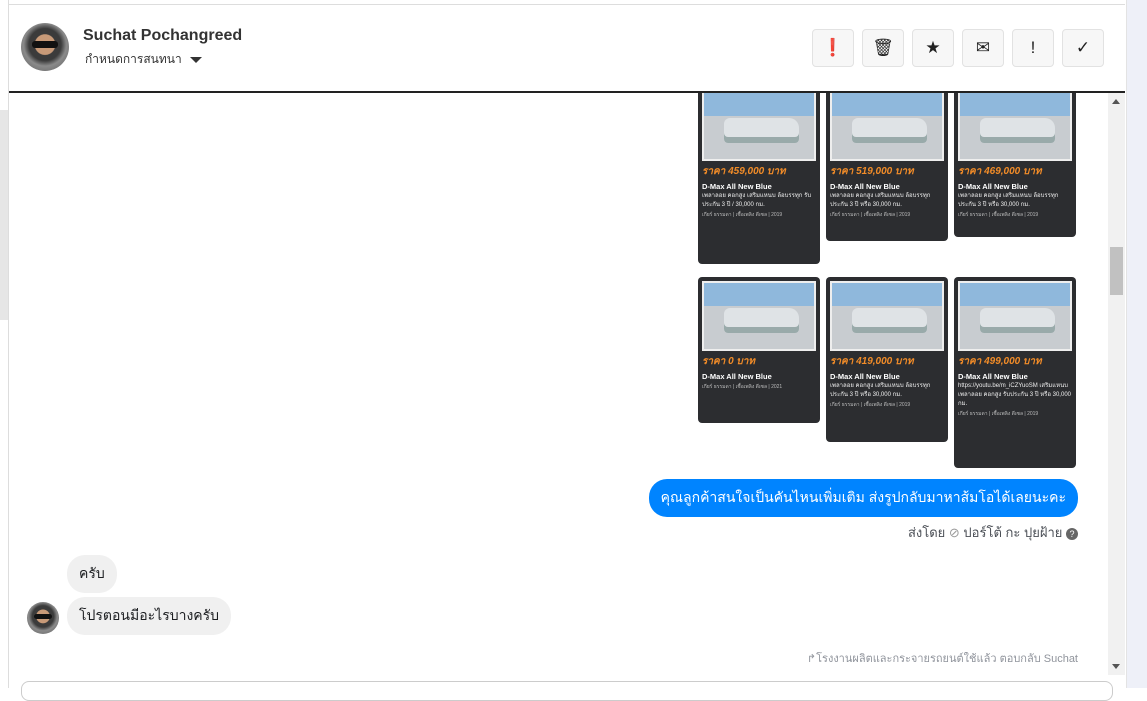 The height and width of the screenshot is (701, 1147). What do you see at coordinates (1000, 361) in the screenshot?
I see `card-price: ราคา 499,000 บาท` at bounding box center [1000, 361].